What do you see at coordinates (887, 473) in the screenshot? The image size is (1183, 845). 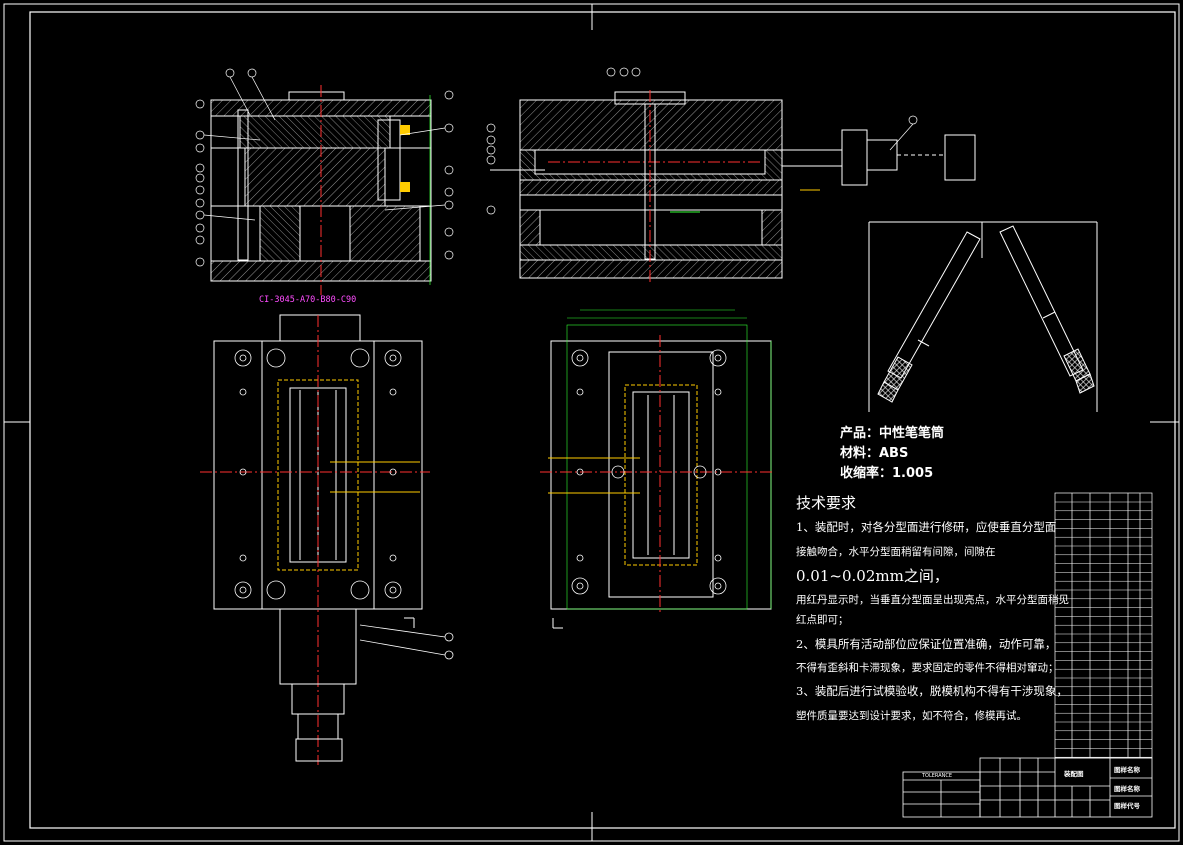 I see `product-shrinkage: 收缩率：1.005` at bounding box center [887, 473].